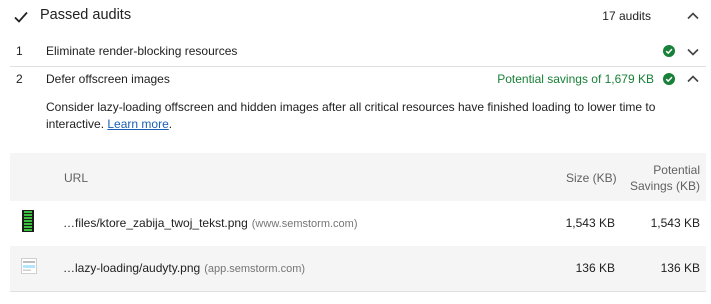  Describe the element at coordinates (595, 268) in the screenshot. I see `resource-size: 136 KB` at that location.